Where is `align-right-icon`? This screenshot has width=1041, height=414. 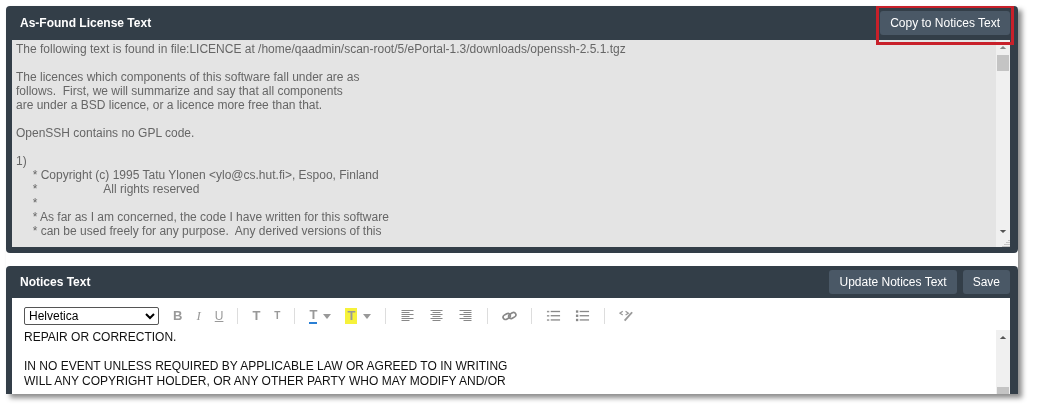 align-right-icon is located at coordinates (466, 316).